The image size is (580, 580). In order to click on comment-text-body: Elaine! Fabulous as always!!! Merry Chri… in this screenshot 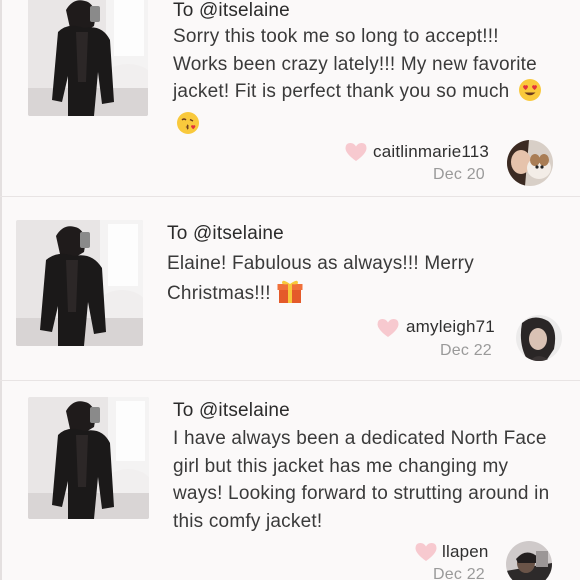, I will do `click(320, 278)`.